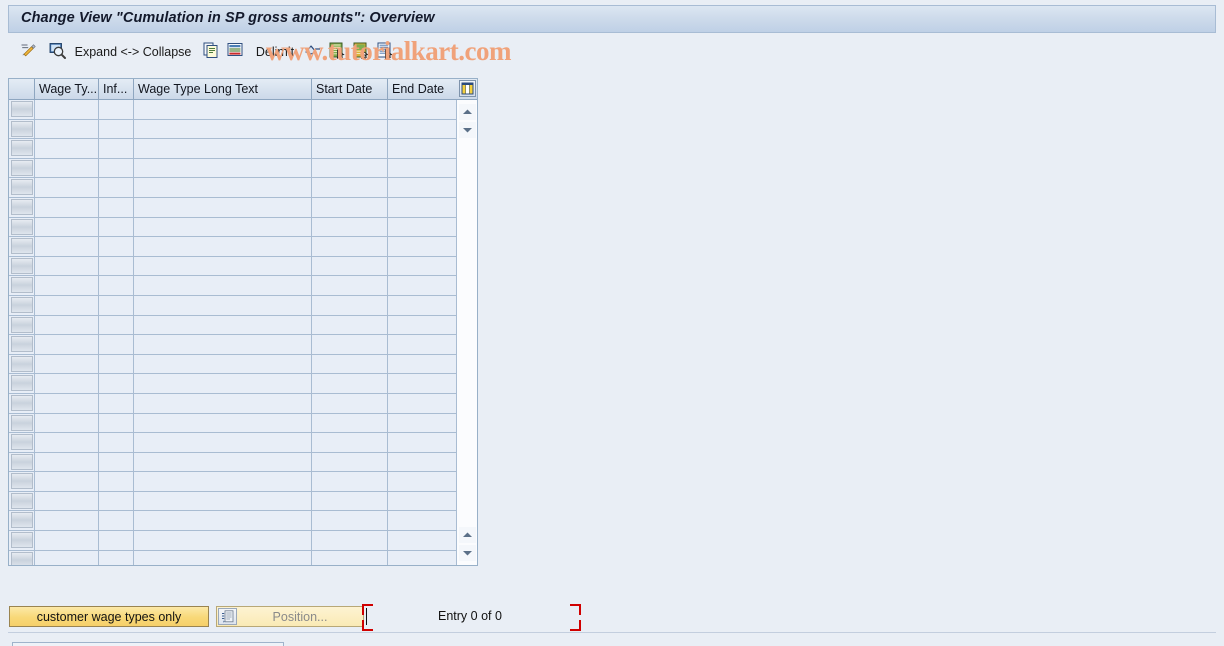 This screenshot has height=646, width=1224. Describe the element at coordinates (422, 89) in the screenshot. I see `table-header-end-date: End Date` at that location.